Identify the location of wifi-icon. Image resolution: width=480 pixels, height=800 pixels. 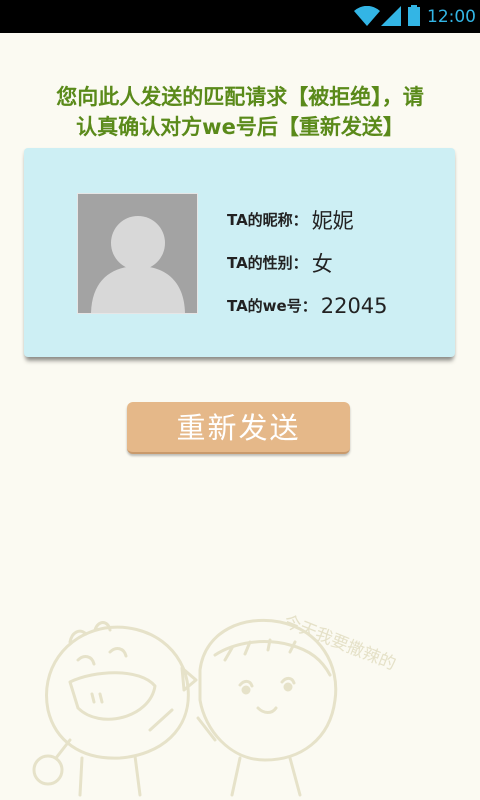
(367, 16).